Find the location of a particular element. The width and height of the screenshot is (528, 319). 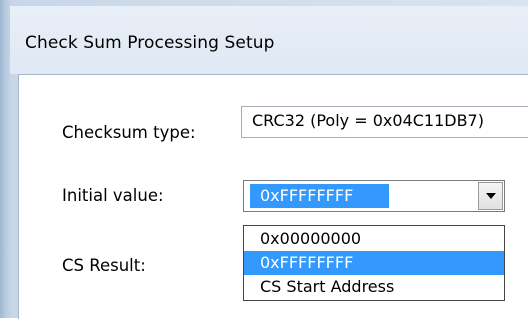

initial-value-label: Initial value: is located at coordinates (113, 195).